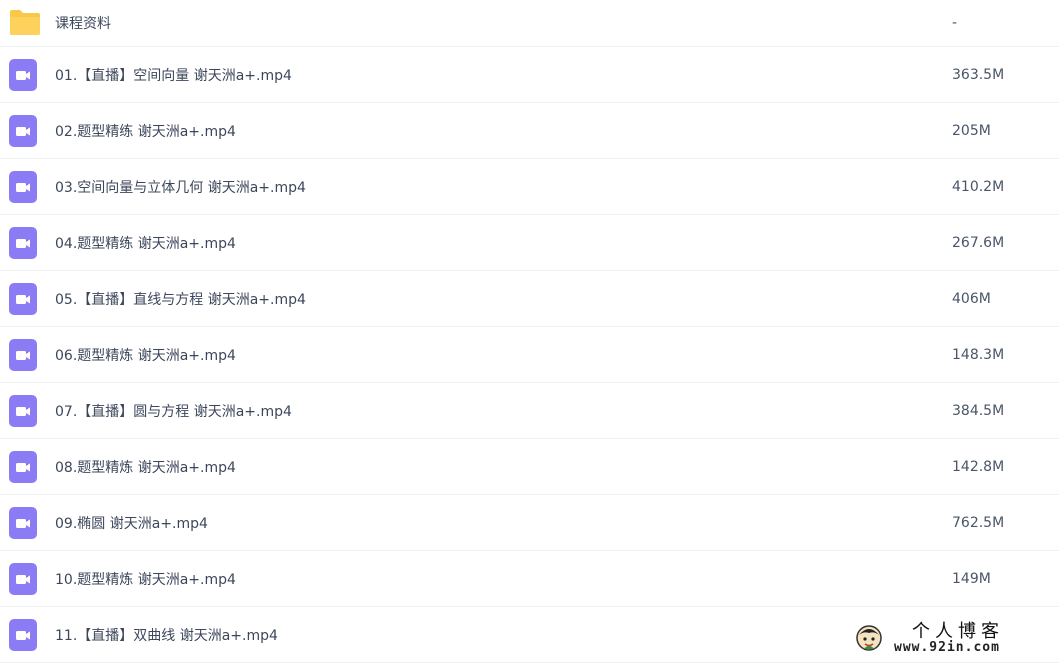 Image resolution: width=1059 pixels, height=663 pixels. Describe the element at coordinates (978, 355) in the screenshot. I see `file-size: 148.3M` at that location.